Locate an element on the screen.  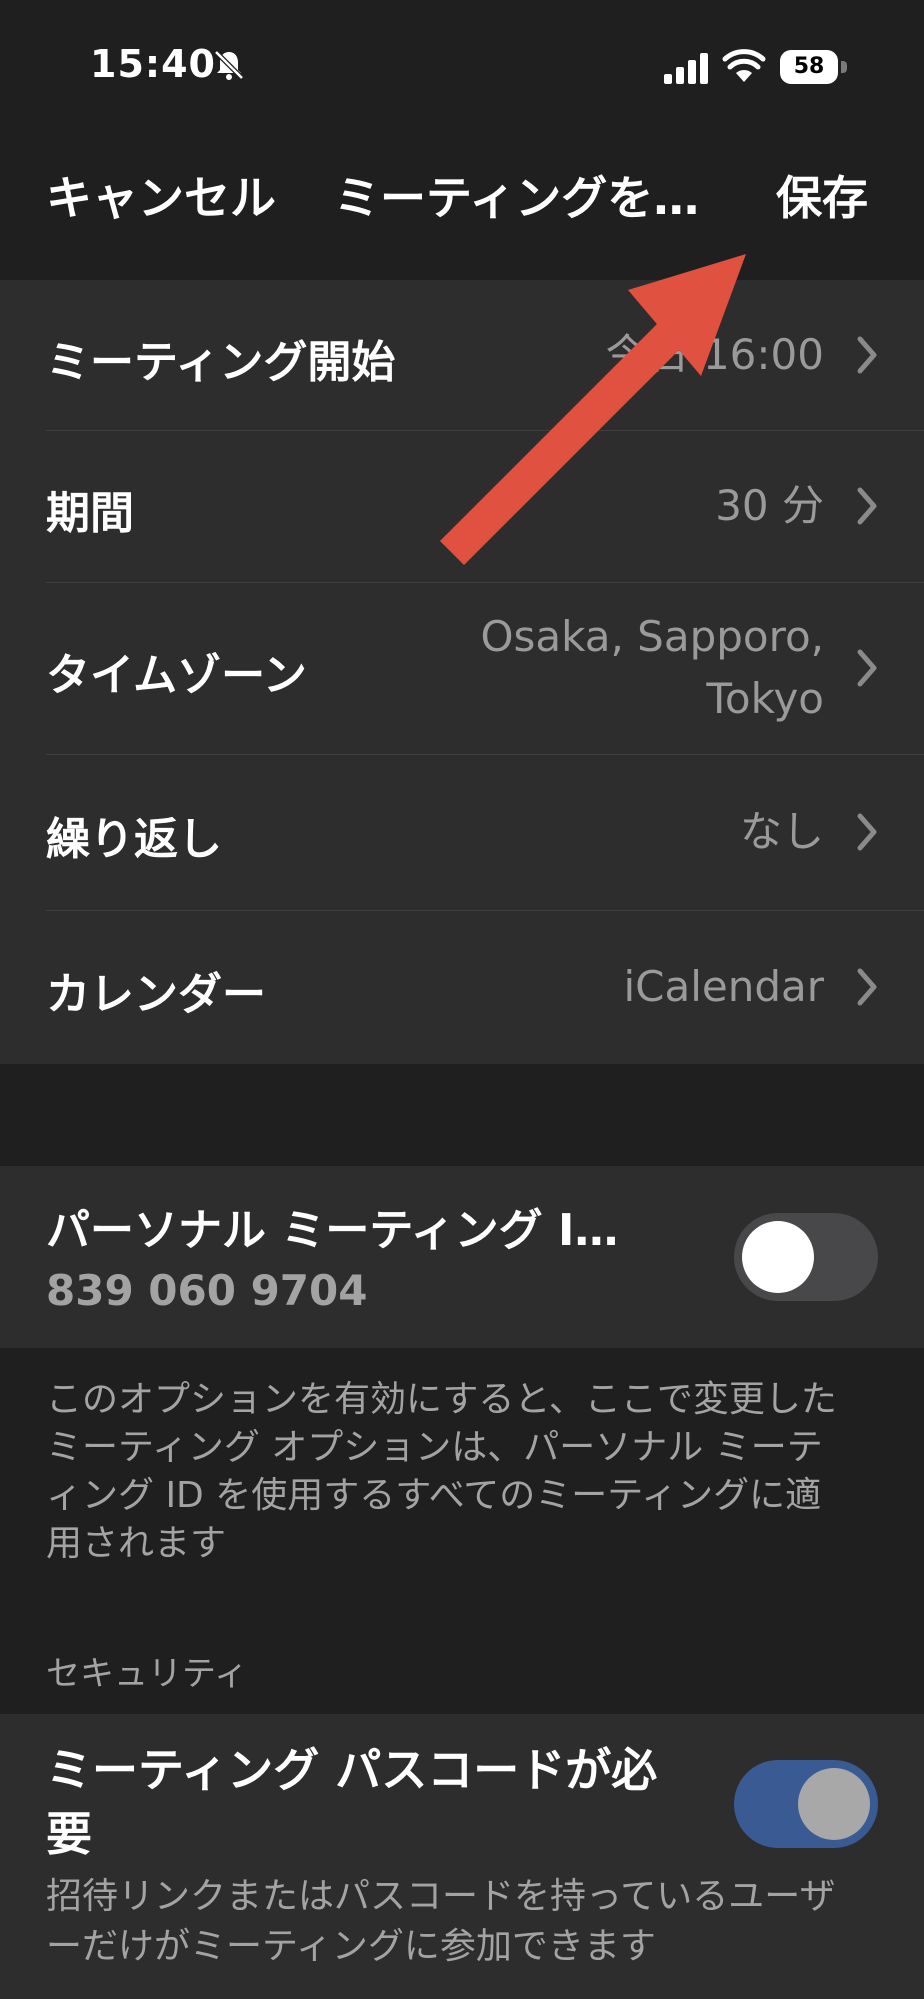
pmi-toggle is located at coordinates (806, 1257).